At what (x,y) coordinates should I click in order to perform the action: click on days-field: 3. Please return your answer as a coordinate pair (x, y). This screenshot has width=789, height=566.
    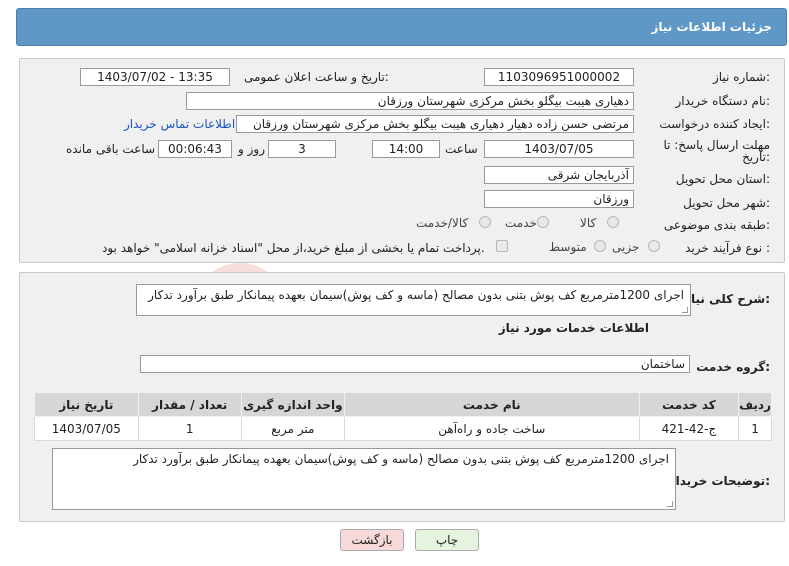
    Looking at the image, I should click on (302, 149).